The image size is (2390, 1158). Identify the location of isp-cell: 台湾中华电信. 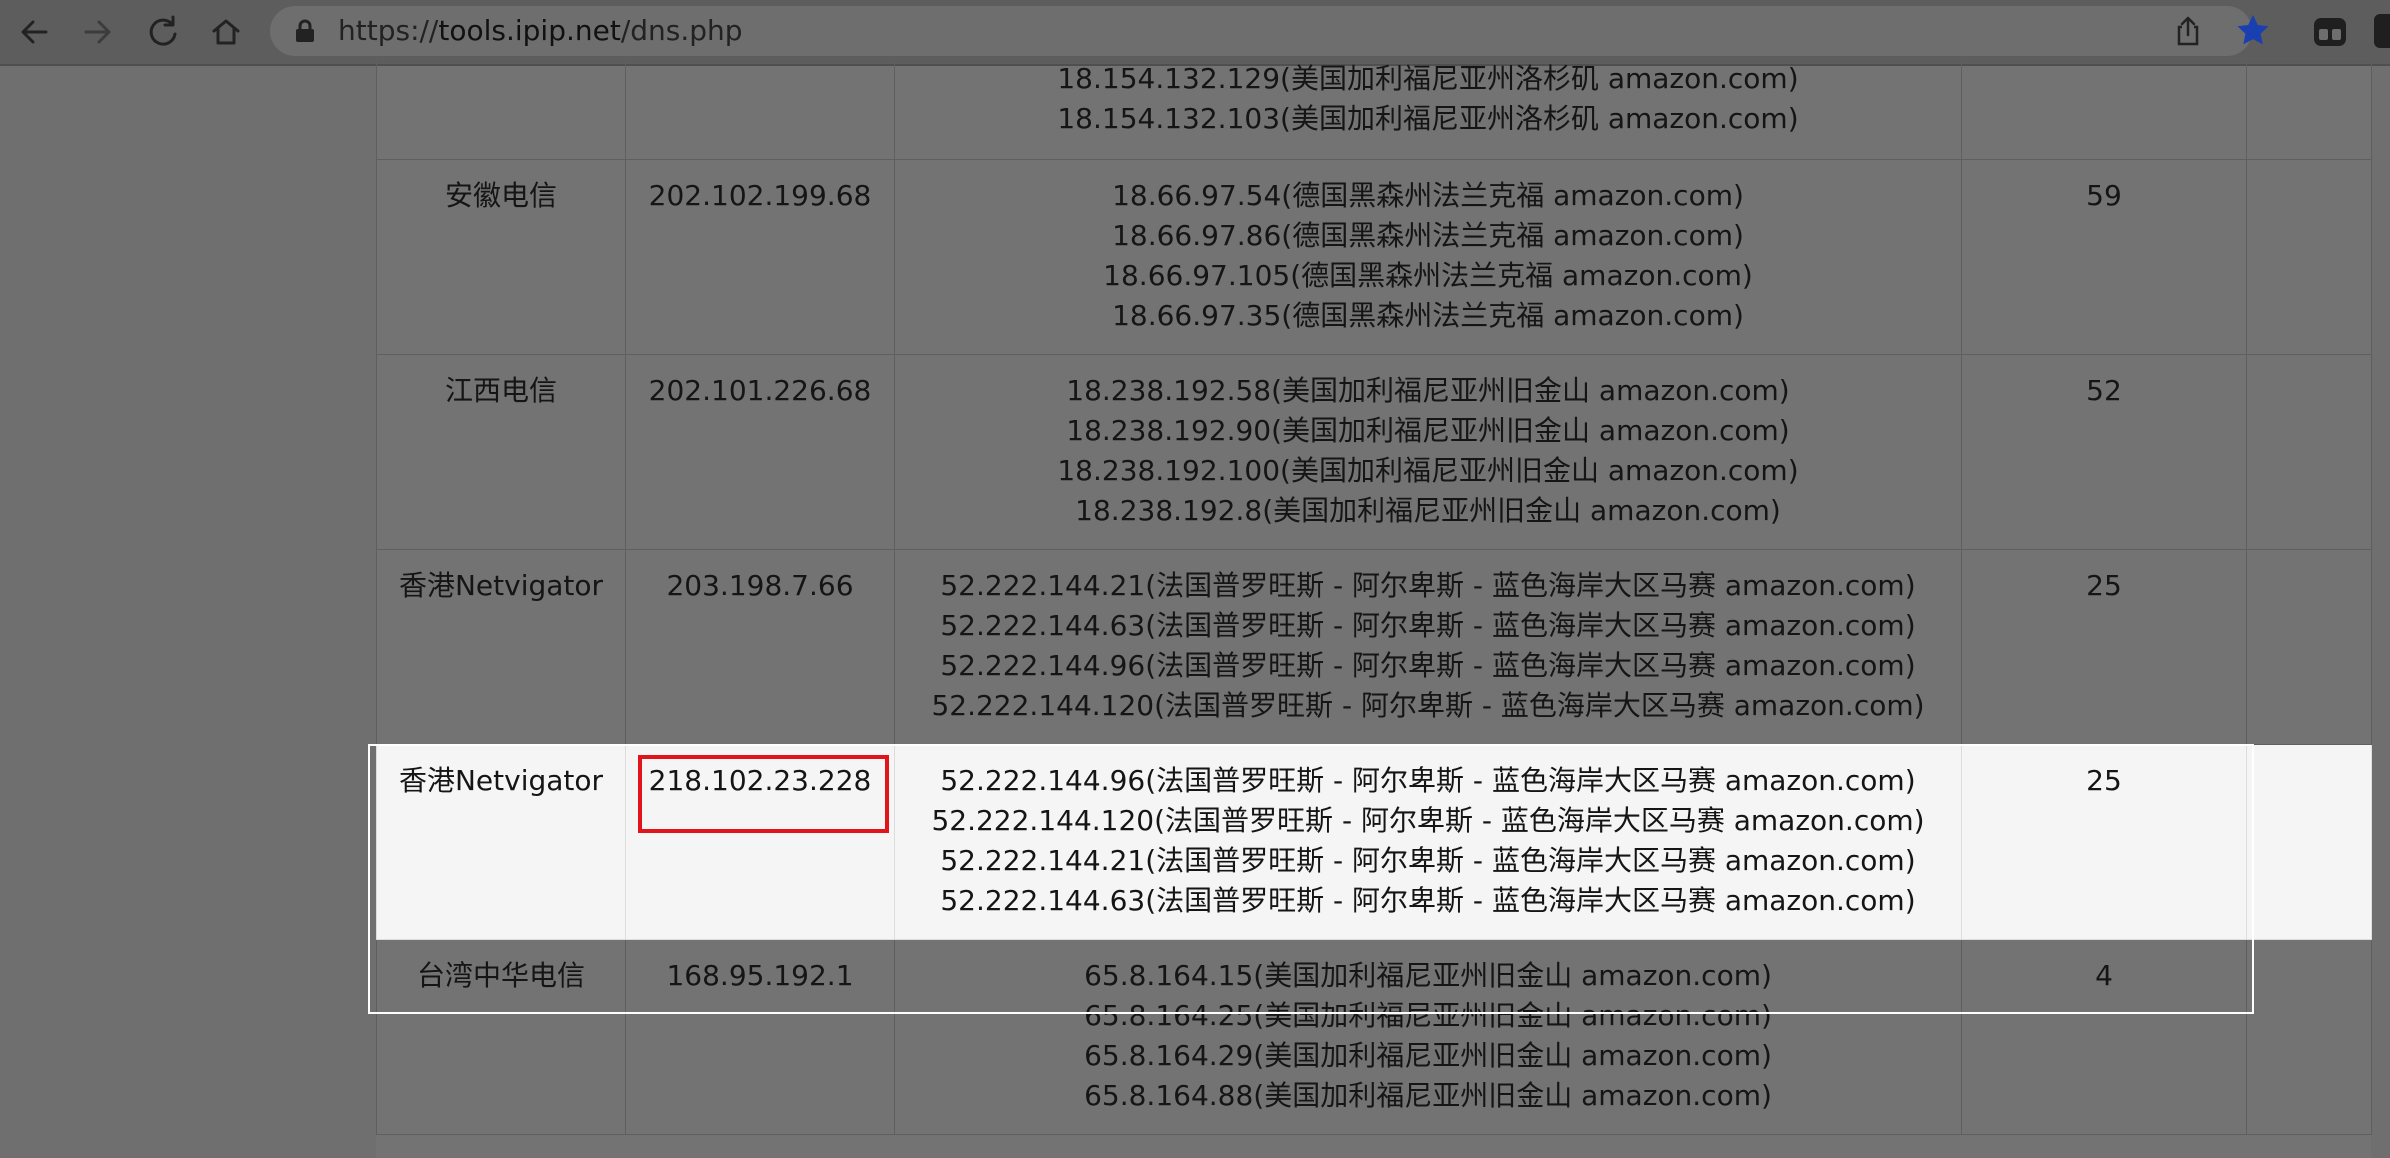
(501, 1037).